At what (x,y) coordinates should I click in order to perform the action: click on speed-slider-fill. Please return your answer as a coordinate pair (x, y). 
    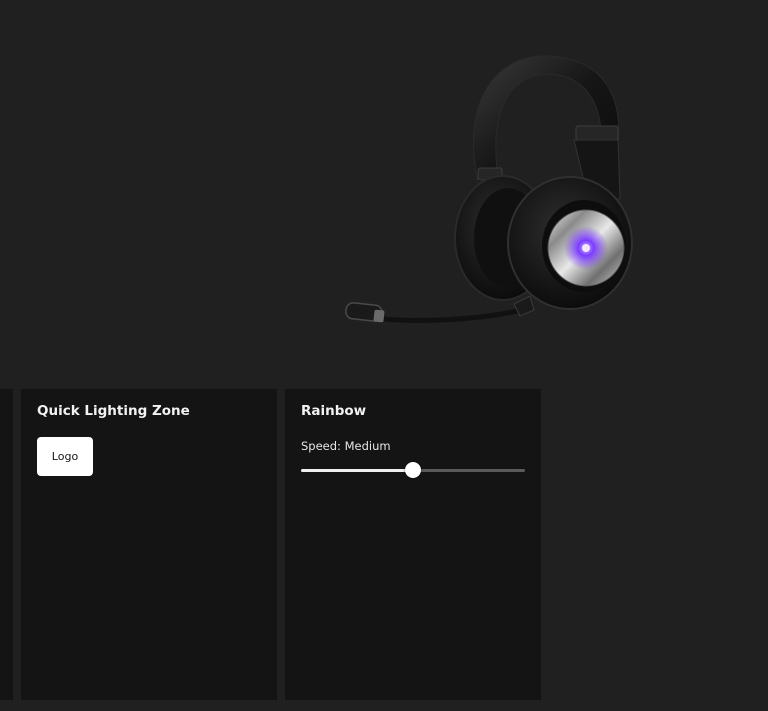
    Looking at the image, I should click on (357, 470).